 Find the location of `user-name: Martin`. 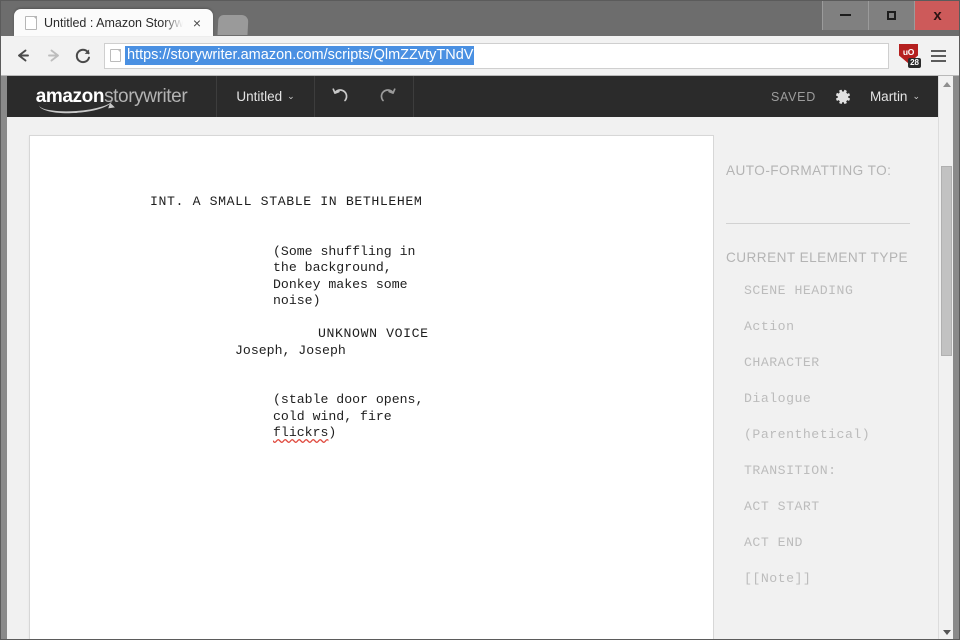

user-name: Martin is located at coordinates (888, 96).